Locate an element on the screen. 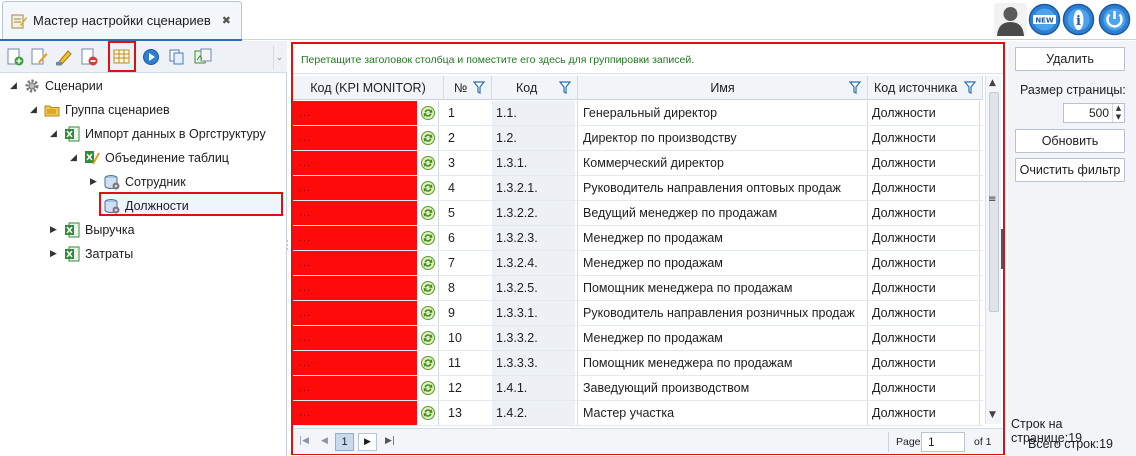 This screenshot has height=456, width=1136. toolbar-overflow-icon: ⌄ is located at coordinates (279, 57).